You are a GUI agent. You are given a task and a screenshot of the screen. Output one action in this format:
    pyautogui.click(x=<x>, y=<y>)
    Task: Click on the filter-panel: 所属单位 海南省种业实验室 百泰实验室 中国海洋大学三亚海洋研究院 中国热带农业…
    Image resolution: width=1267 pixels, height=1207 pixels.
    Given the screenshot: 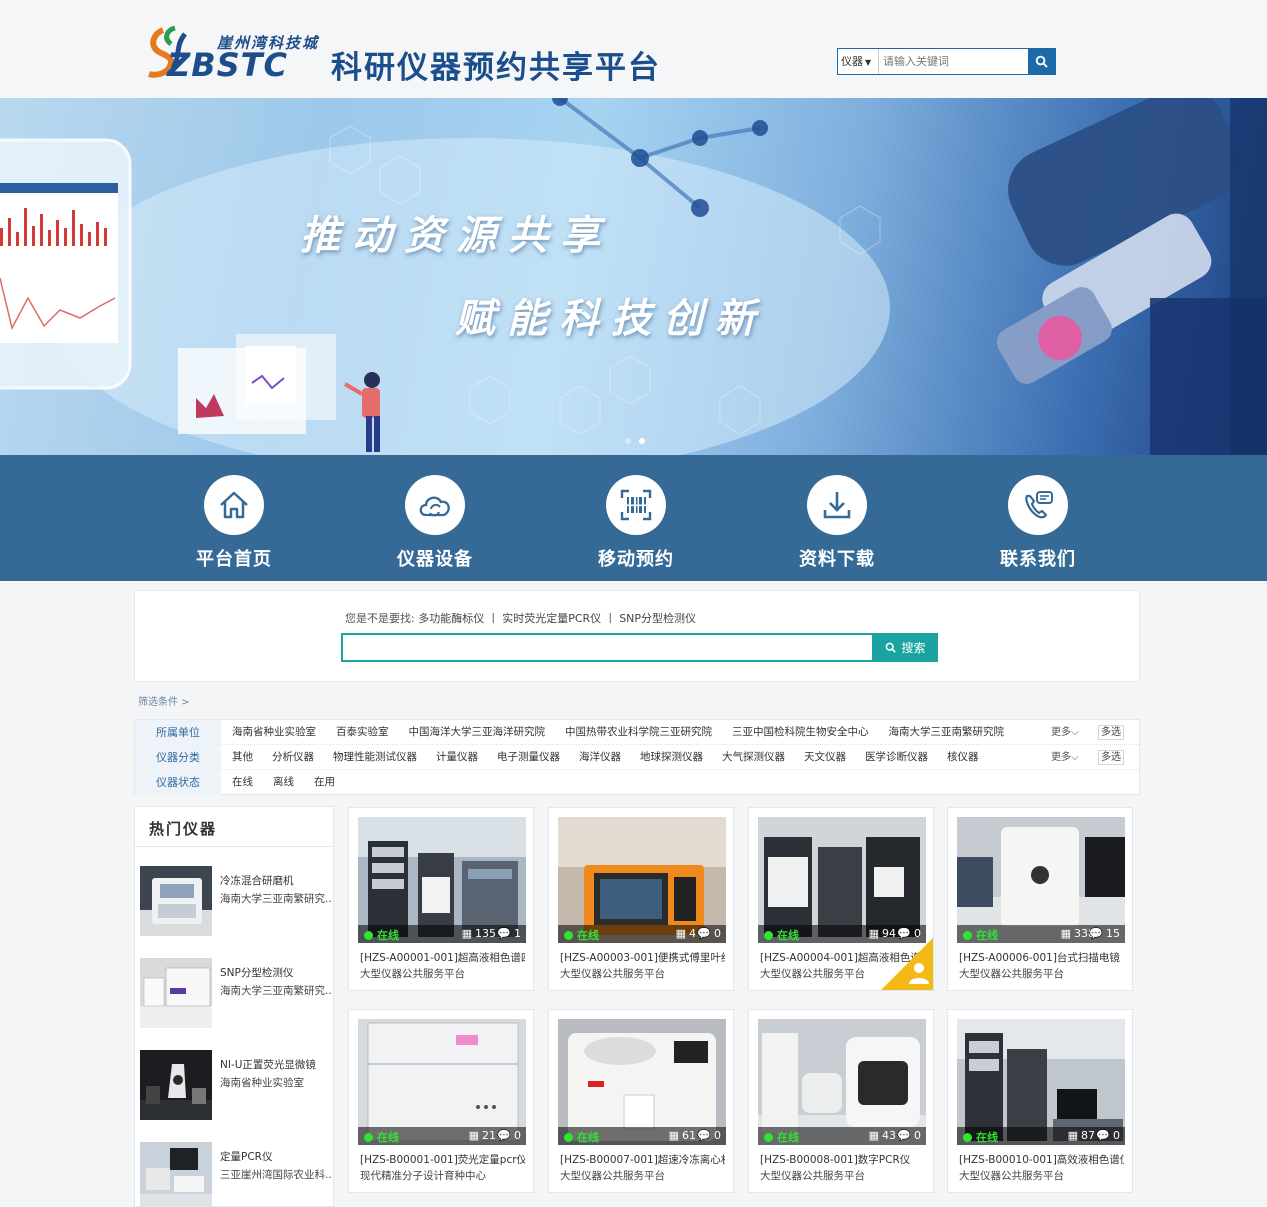 What is the action you would take?
    pyautogui.click(x=637, y=757)
    